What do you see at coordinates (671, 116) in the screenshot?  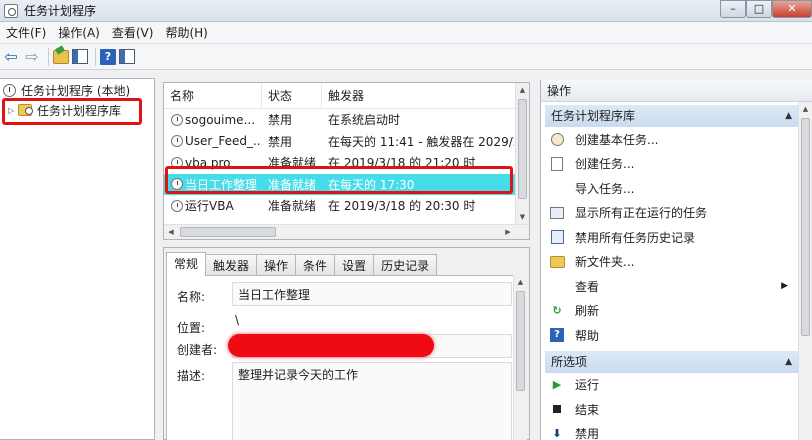 I see `section-header-task-library: 任务计划程序库 ▲` at bounding box center [671, 116].